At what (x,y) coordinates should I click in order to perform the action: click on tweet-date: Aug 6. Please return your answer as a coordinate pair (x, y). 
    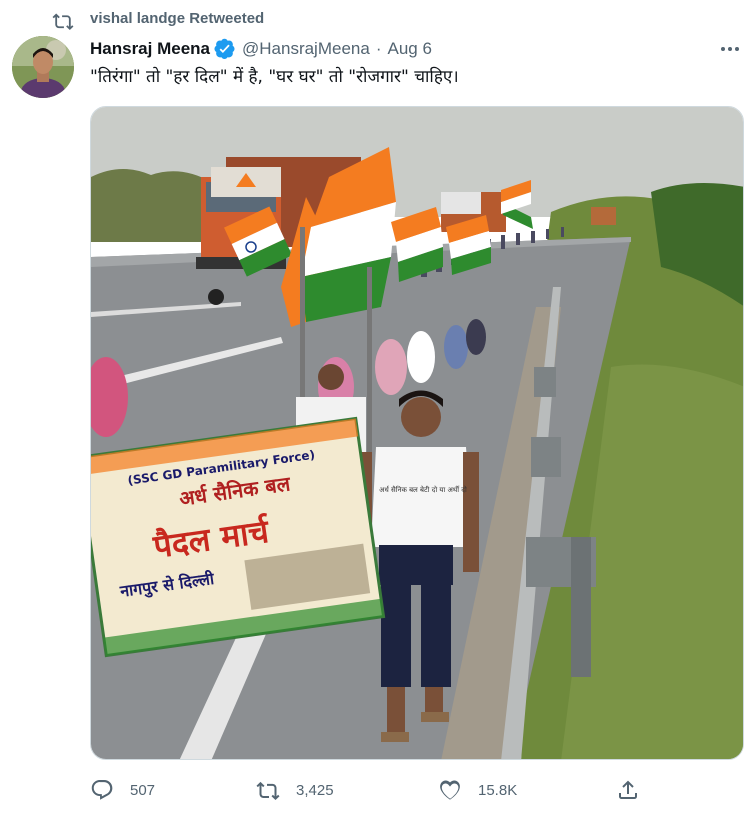
    Looking at the image, I should click on (410, 49).